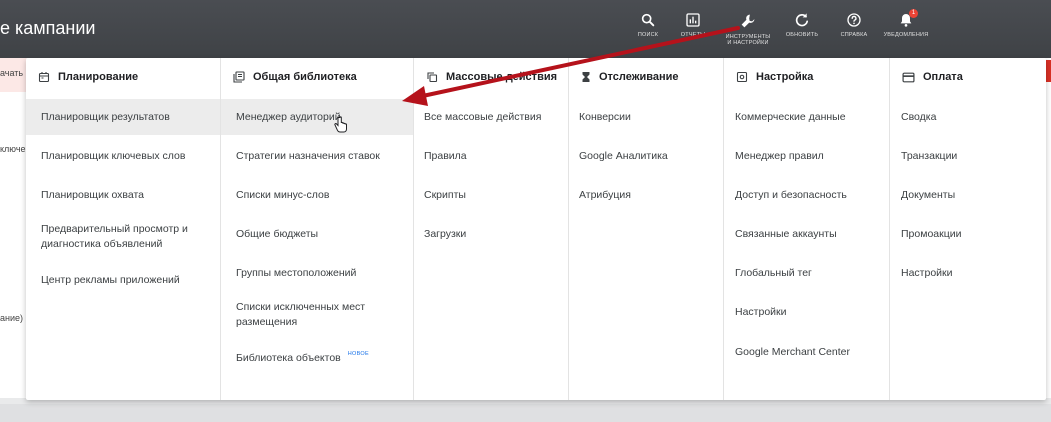 The height and width of the screenshot is (422, 1051). Describe the element at coordinates (742, 77) in the screenshot. I see `settings-box-icon` at that location.